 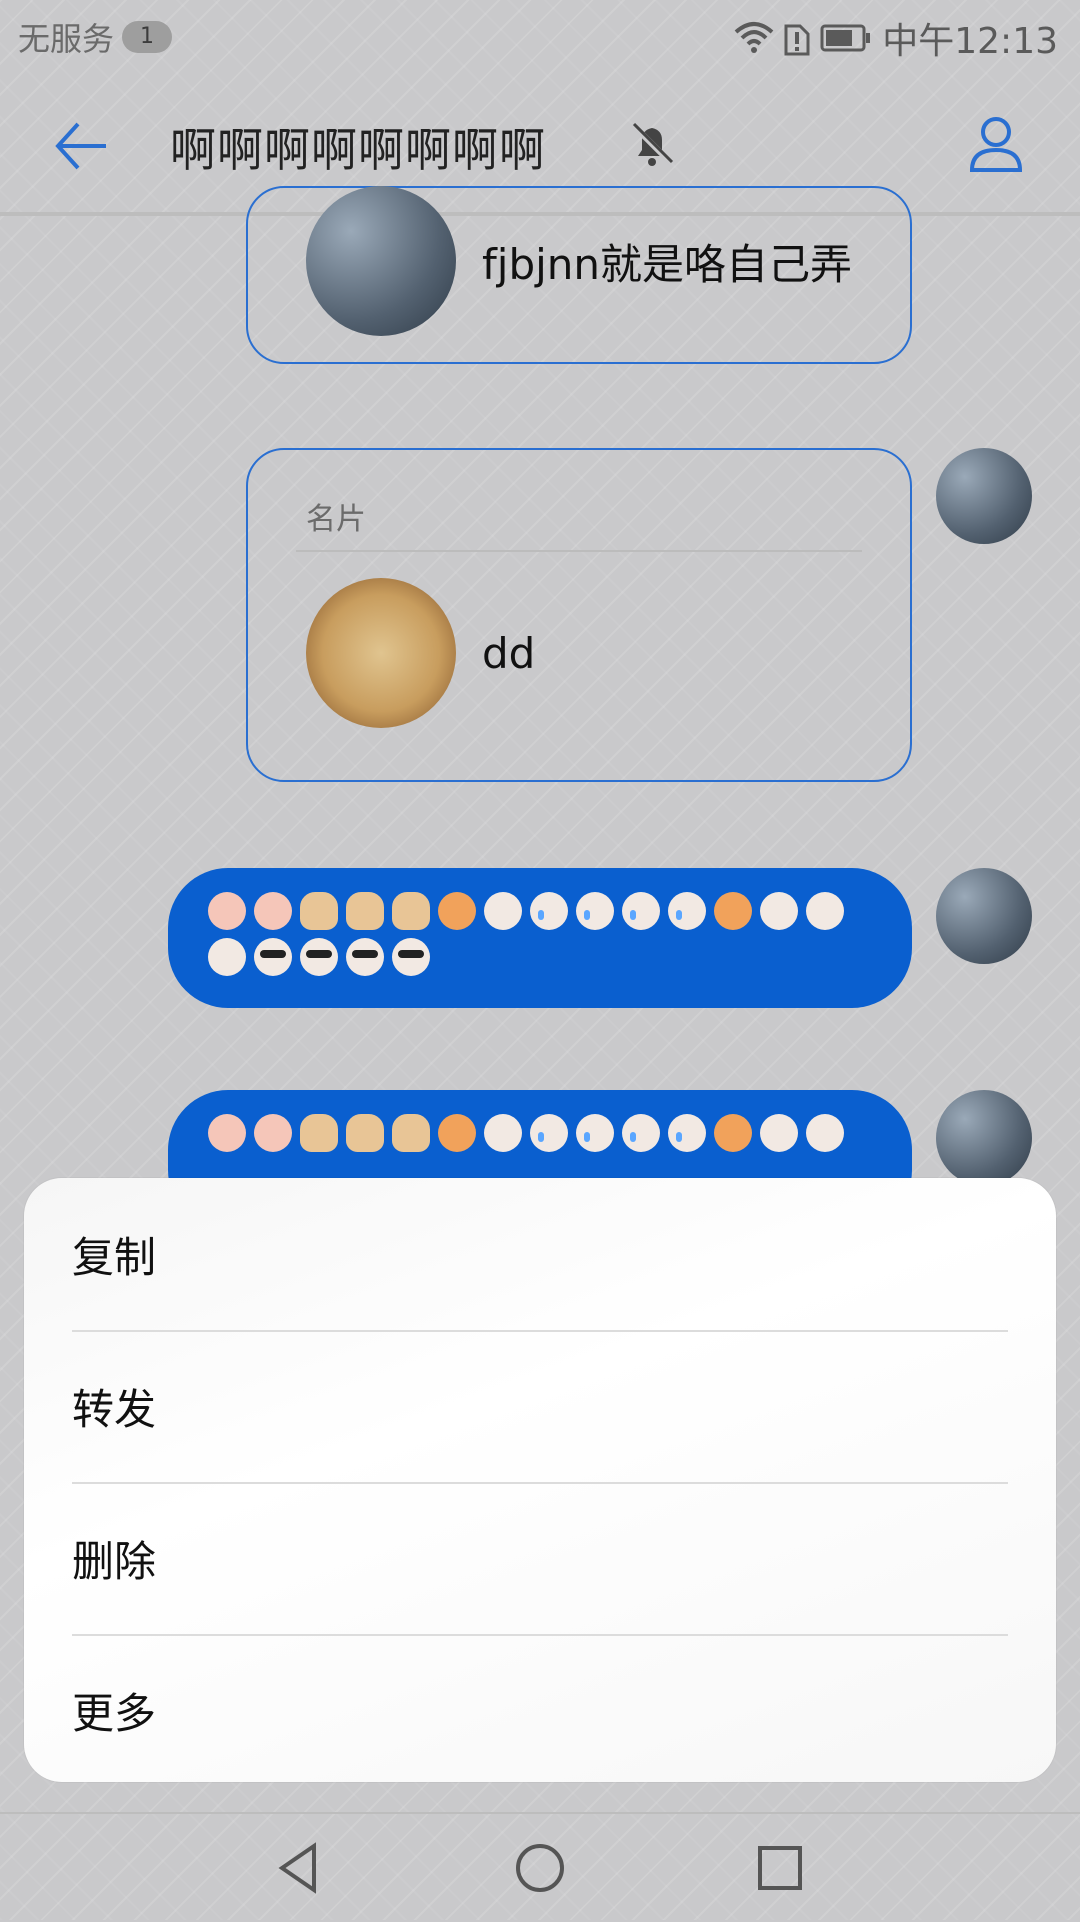 I want to click on status-icons: 中午12:13, so click(x=896, y=38).